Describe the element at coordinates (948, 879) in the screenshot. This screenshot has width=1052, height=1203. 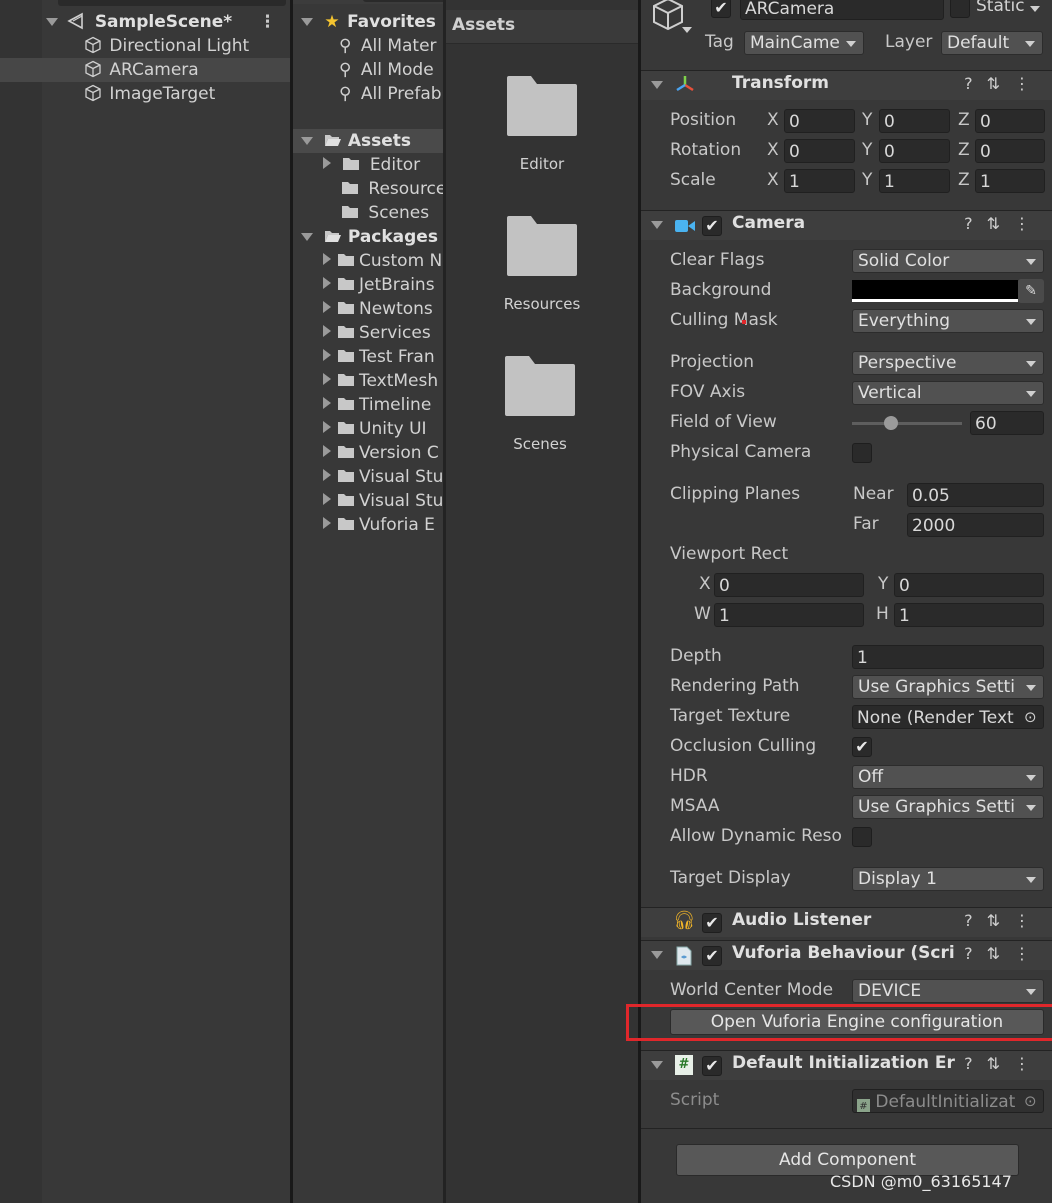
I see `target-display-dropdown: Display 1` at that location.